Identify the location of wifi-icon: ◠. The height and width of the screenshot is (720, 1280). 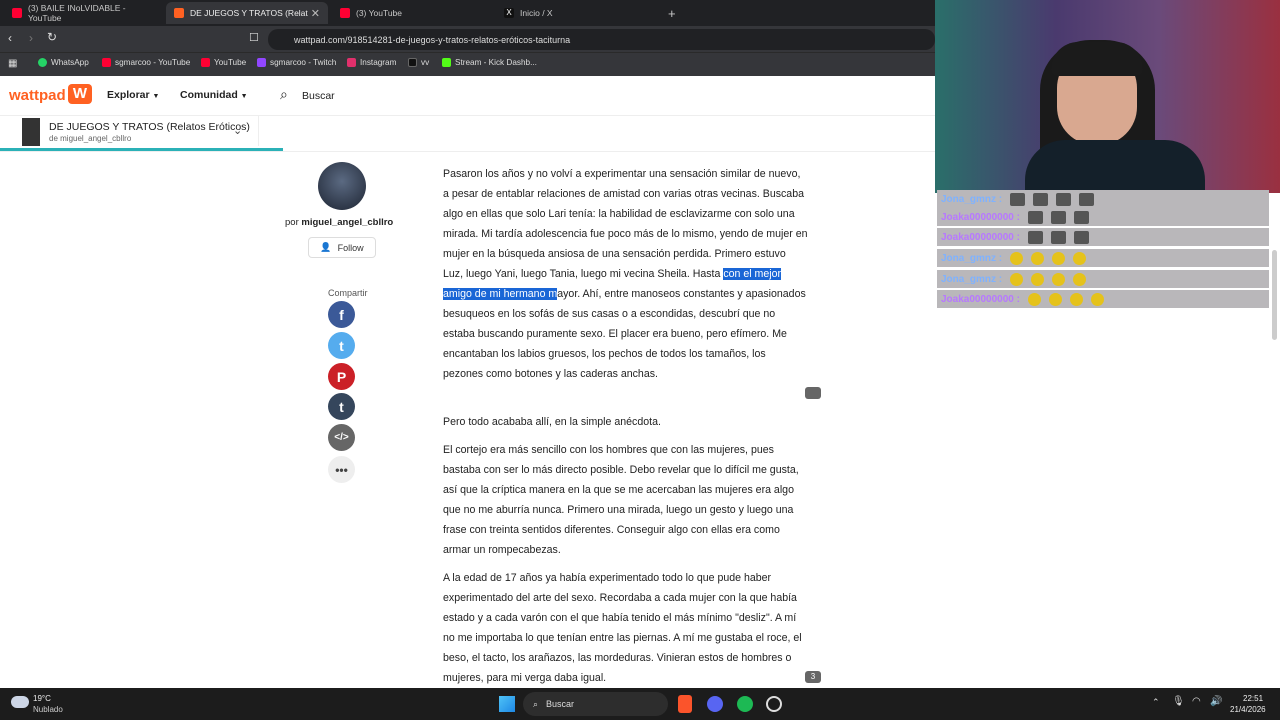
(1196, 701).